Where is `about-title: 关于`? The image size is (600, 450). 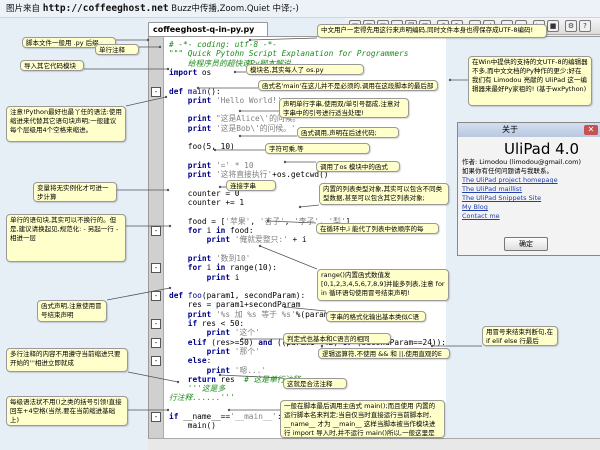
about-title: 关于 is located at coordinates (510, 129).